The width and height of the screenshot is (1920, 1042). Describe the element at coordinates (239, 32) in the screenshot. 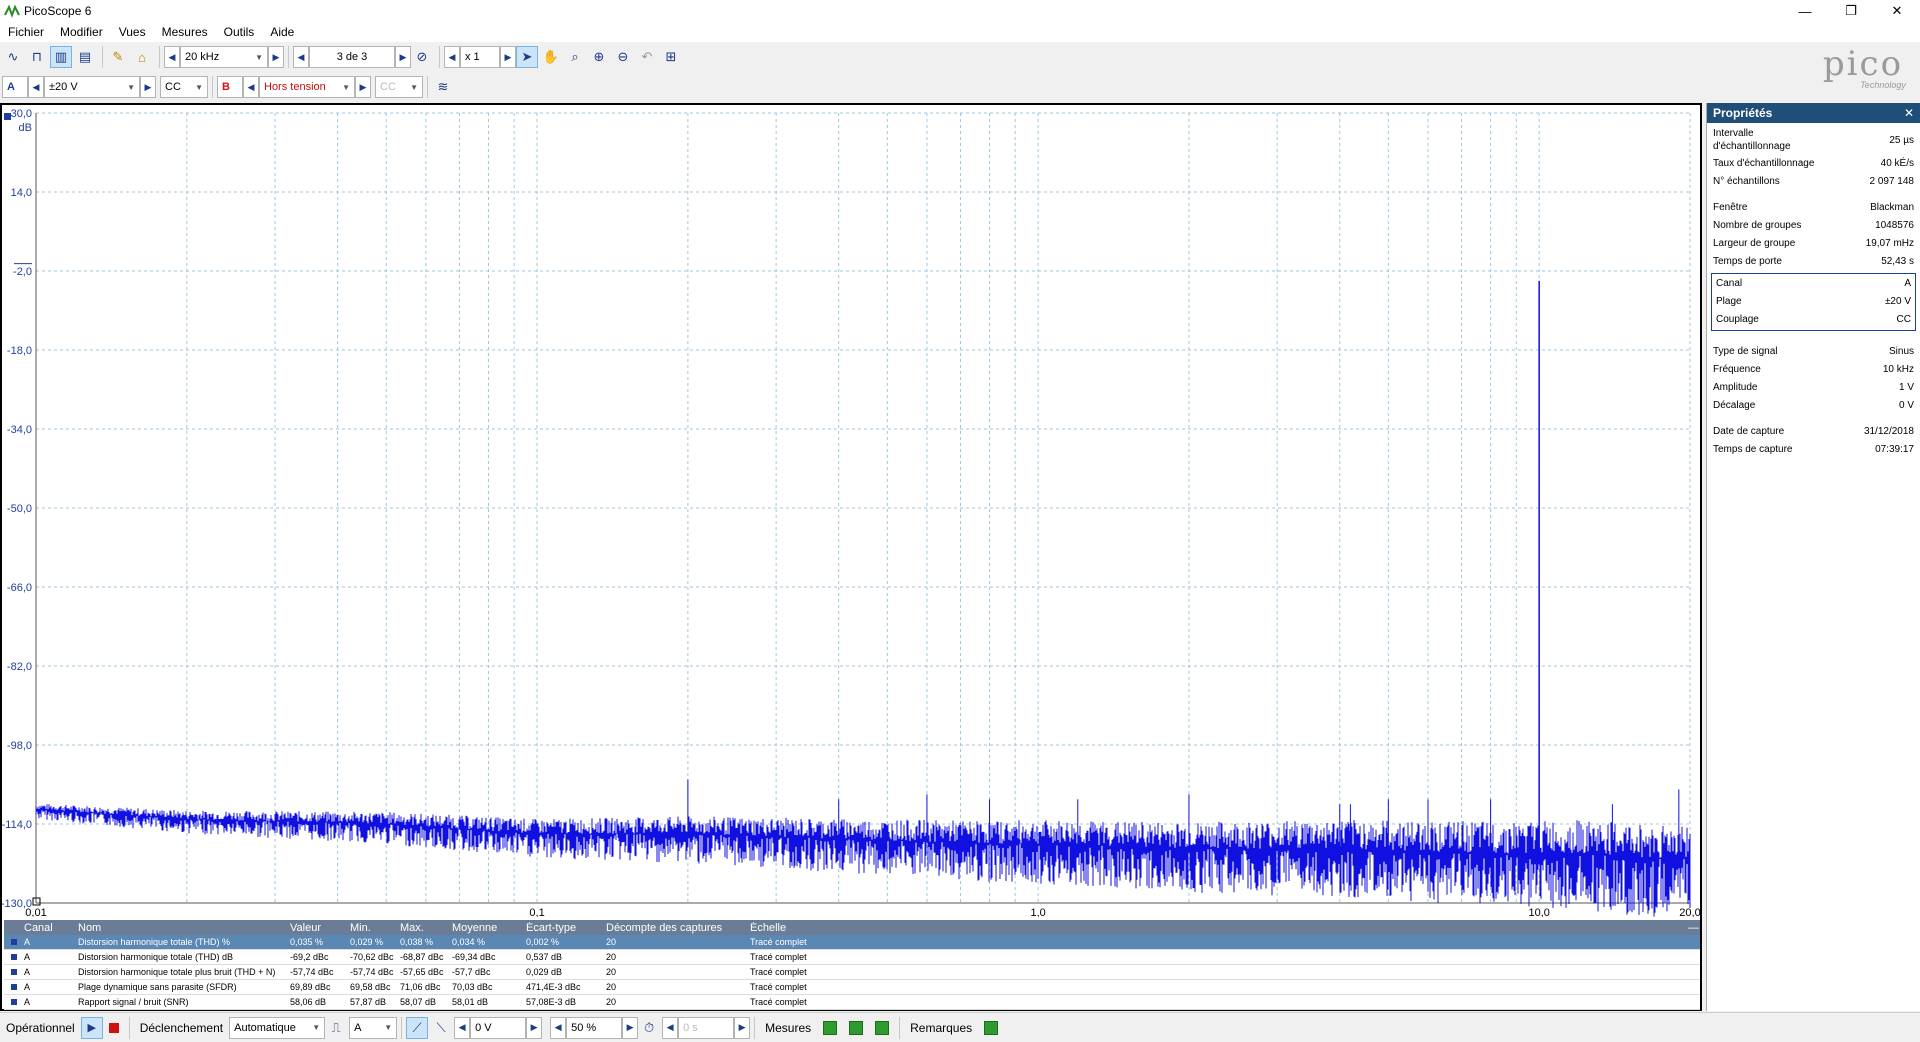

I see `menu-outils: Outils` at that location.